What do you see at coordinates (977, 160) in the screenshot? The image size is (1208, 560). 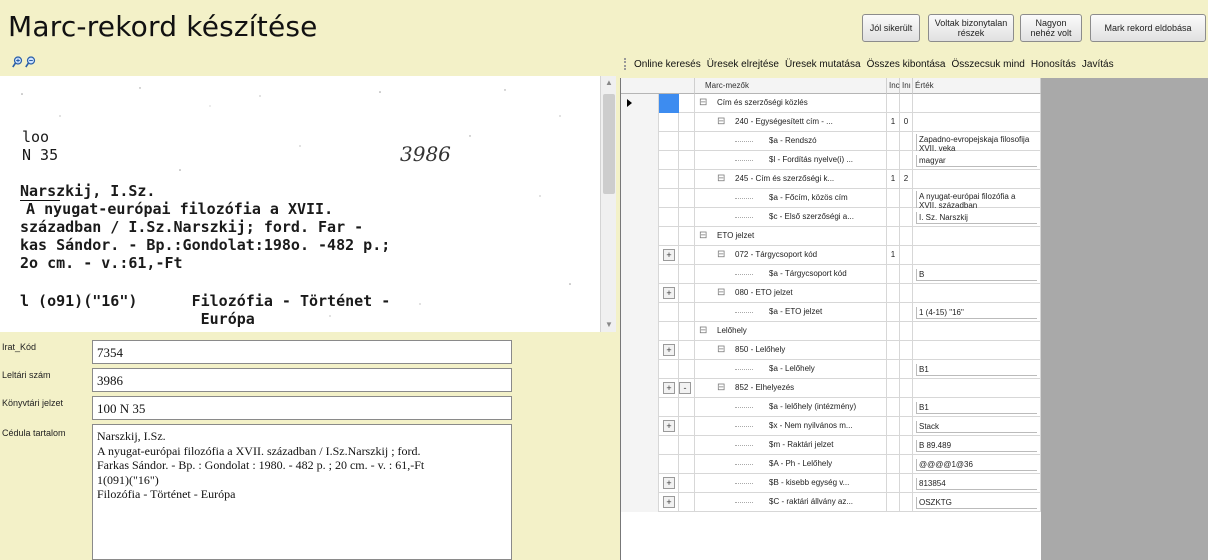 I see `value-cell: magyar` at bounding box center [977, 160].